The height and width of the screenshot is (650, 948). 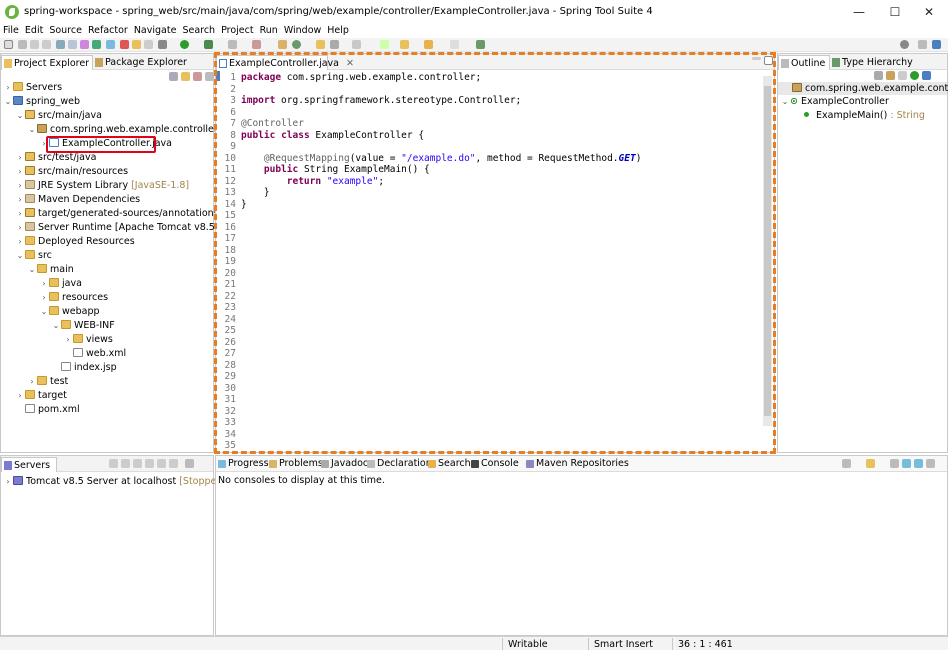 I want to click on menu-file: File, so click(x=11, y=31).